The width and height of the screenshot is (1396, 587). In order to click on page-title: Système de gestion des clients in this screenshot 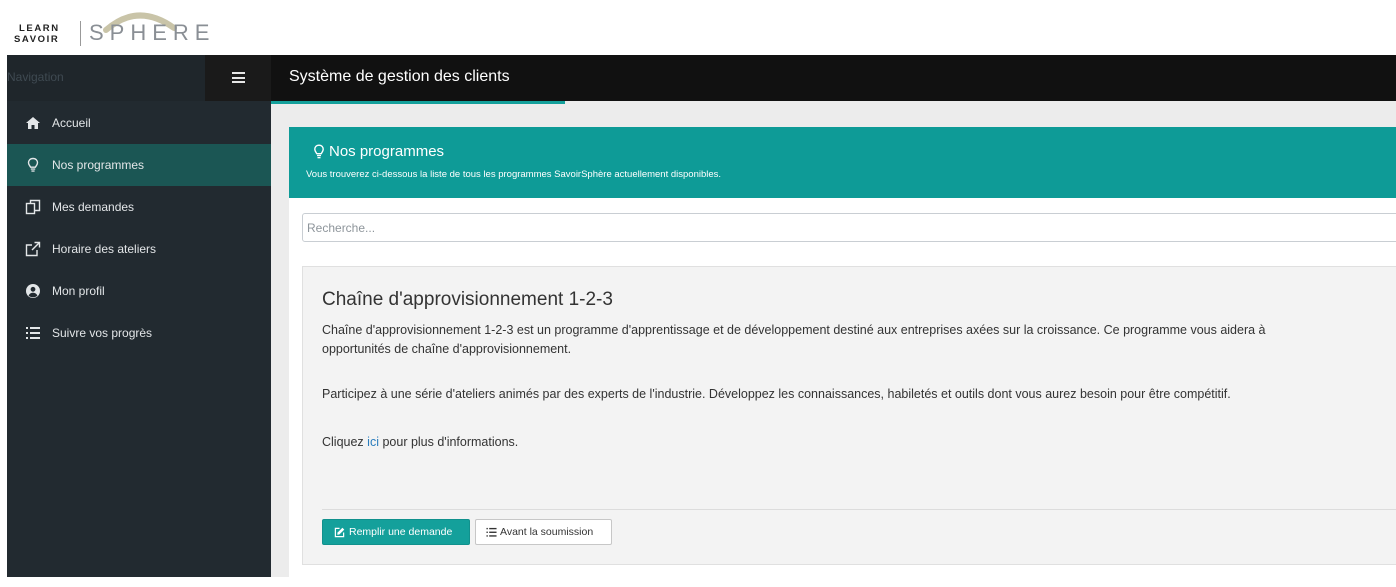, I will do `click(399, 76)`.